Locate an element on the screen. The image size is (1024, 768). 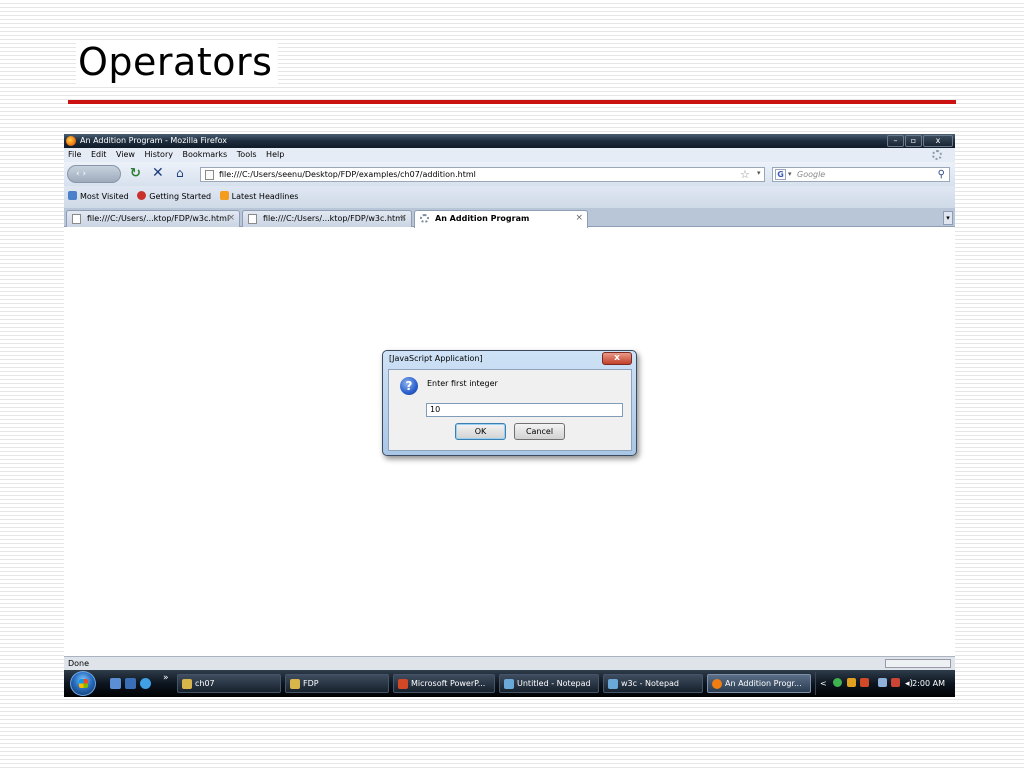
cancel-button: Cancel is located at coordinates (539, 431).